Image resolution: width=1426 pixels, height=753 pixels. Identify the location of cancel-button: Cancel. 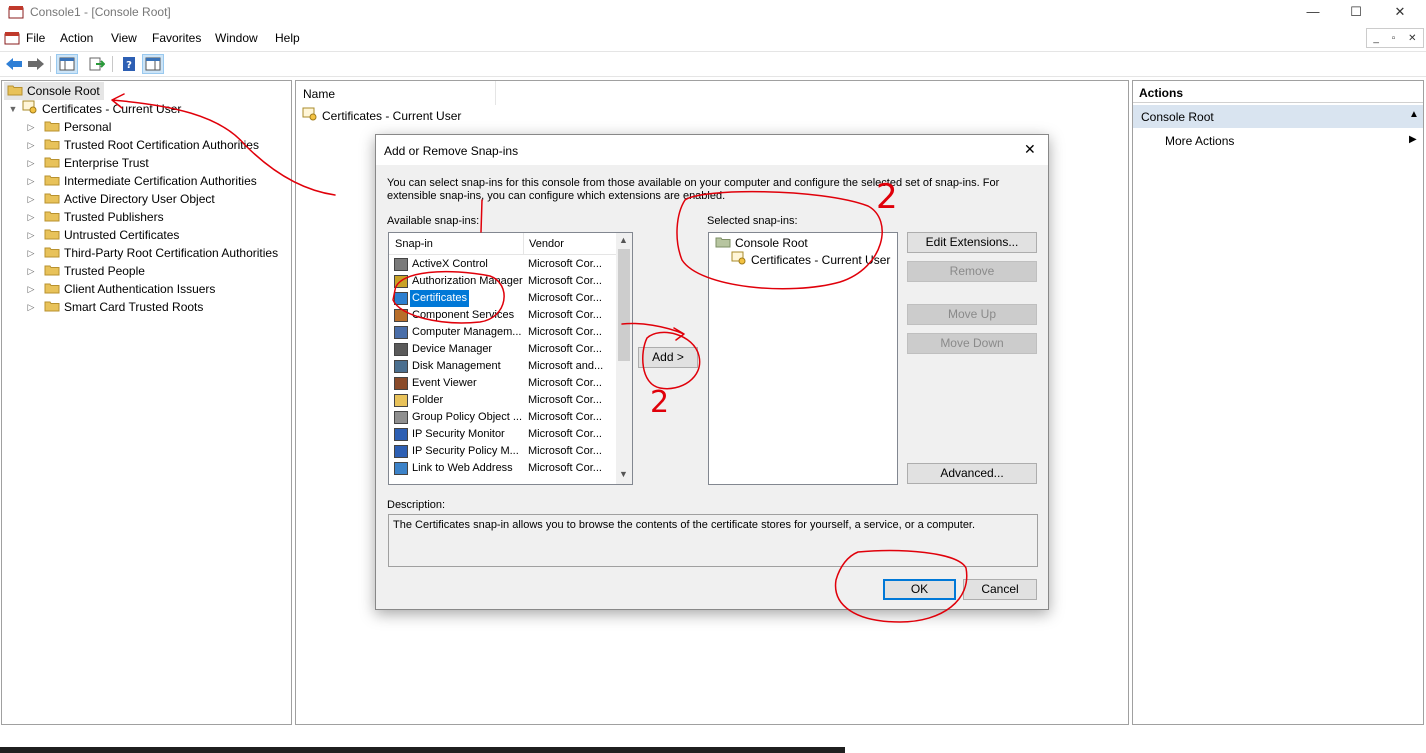
(1000, 589).